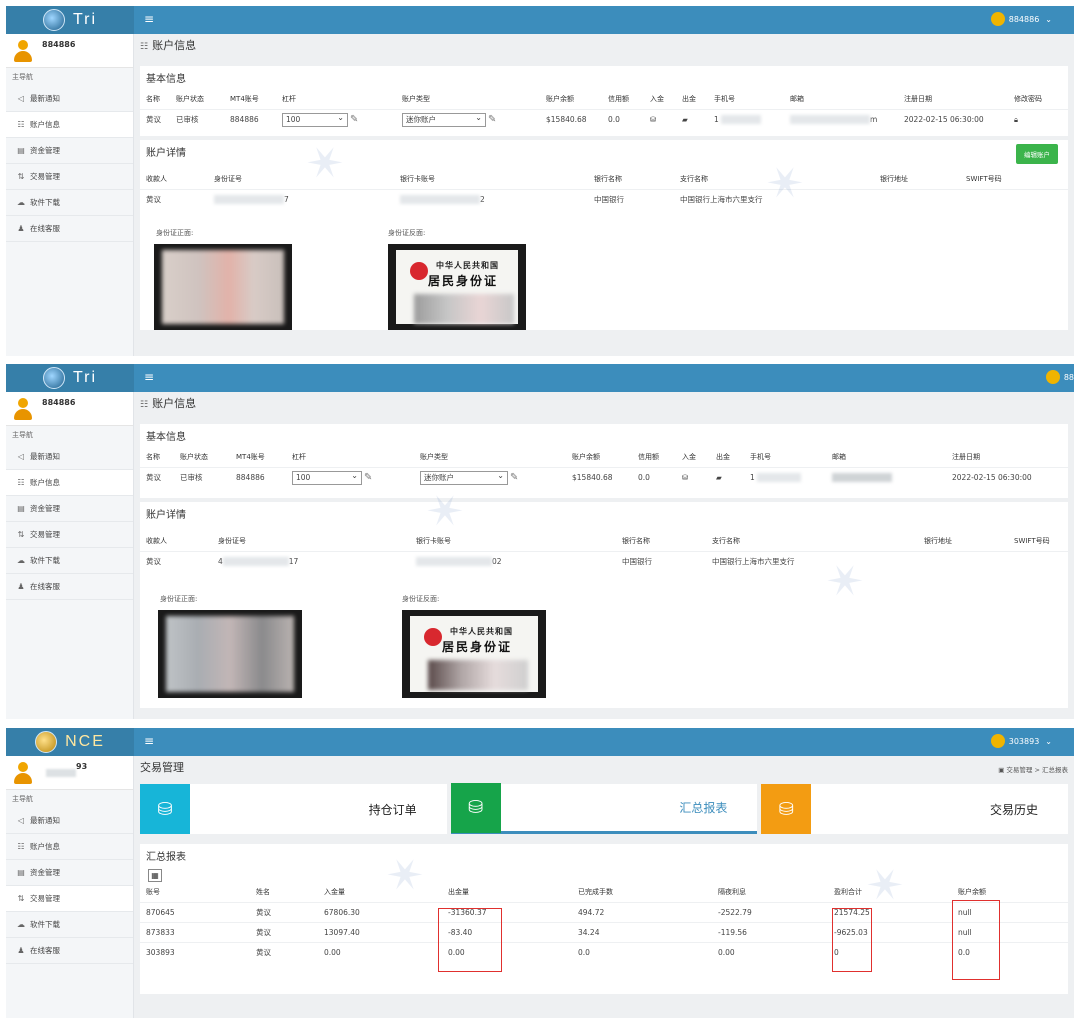 This screenshot has width=1080, height=1026. Describe the element at coordinates (228, 178) in the screenshot. I see `col-header: 身份证号` at that location.